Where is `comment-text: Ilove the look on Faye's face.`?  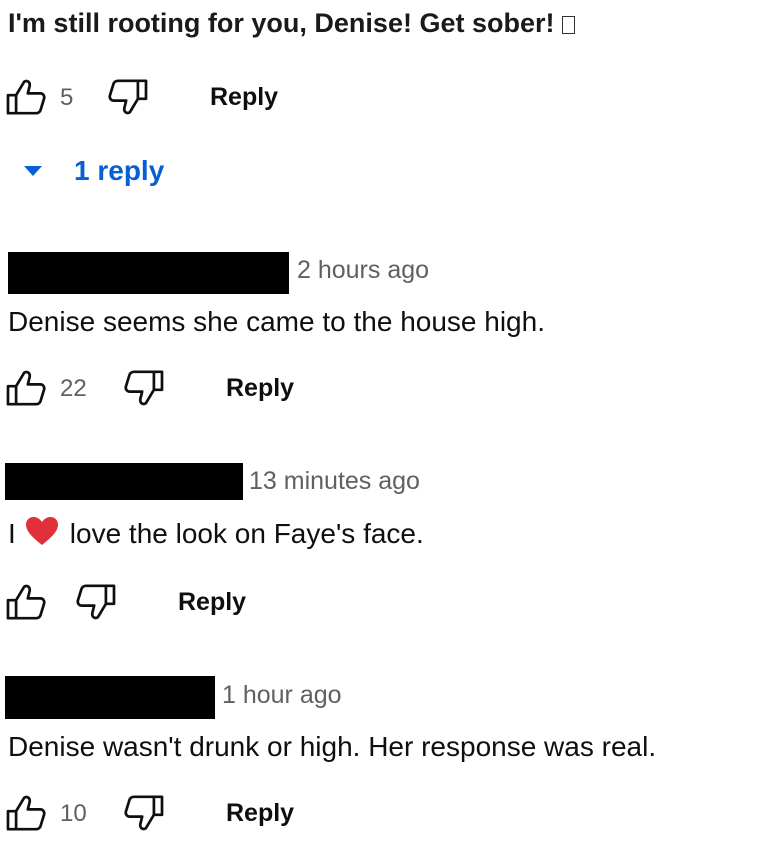 comment-text: Ilove the look on Faye's face. is located at coordinates (216, 534).